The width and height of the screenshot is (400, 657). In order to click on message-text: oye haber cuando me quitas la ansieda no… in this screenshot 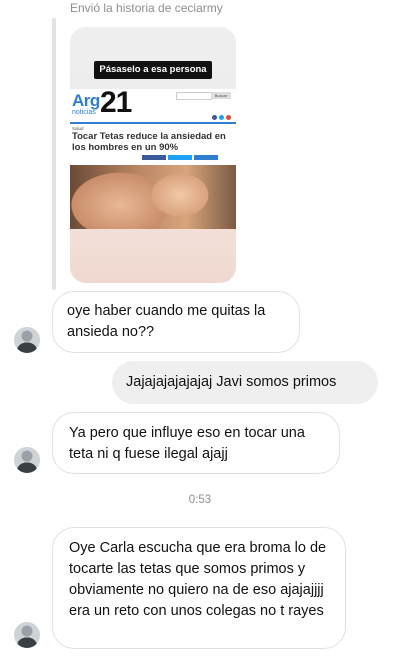, I will do `click(166, 321)`.